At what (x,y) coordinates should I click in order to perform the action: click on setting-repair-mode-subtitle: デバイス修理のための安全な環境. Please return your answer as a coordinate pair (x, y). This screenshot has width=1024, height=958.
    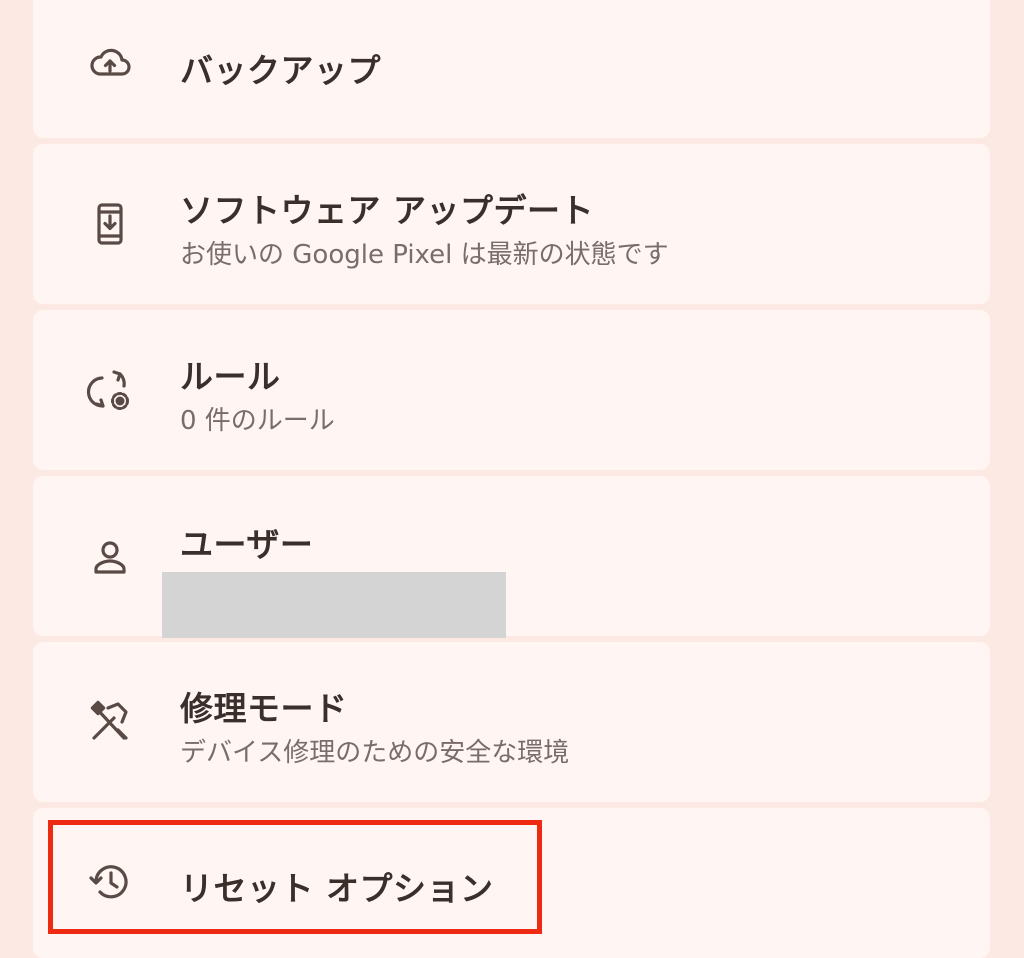
    Looking at the image, I should click on (375, 753).